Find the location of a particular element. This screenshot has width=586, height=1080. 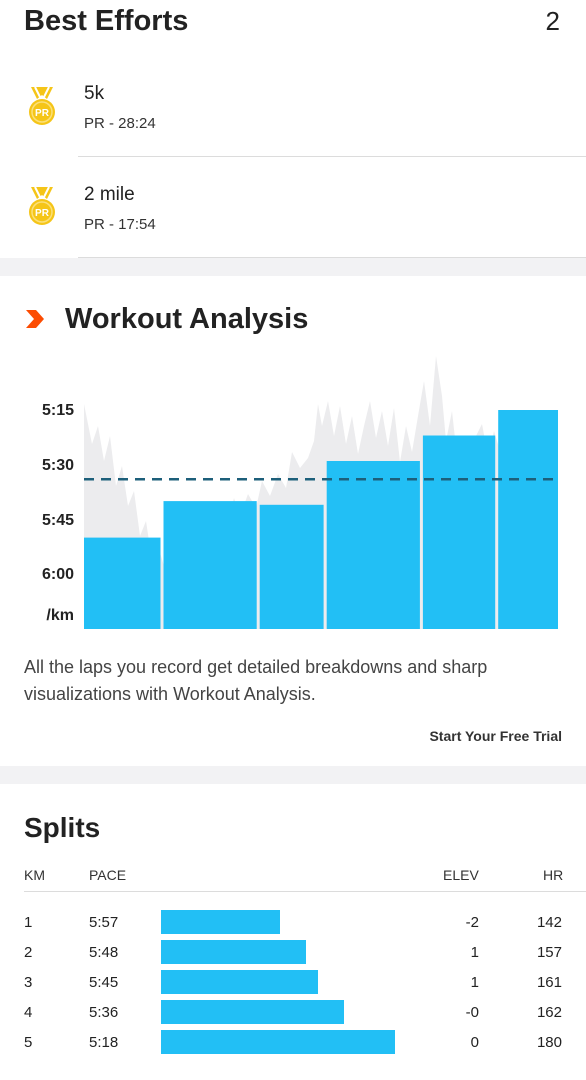

split-km: 4 is located at coordinates (28, 1012).